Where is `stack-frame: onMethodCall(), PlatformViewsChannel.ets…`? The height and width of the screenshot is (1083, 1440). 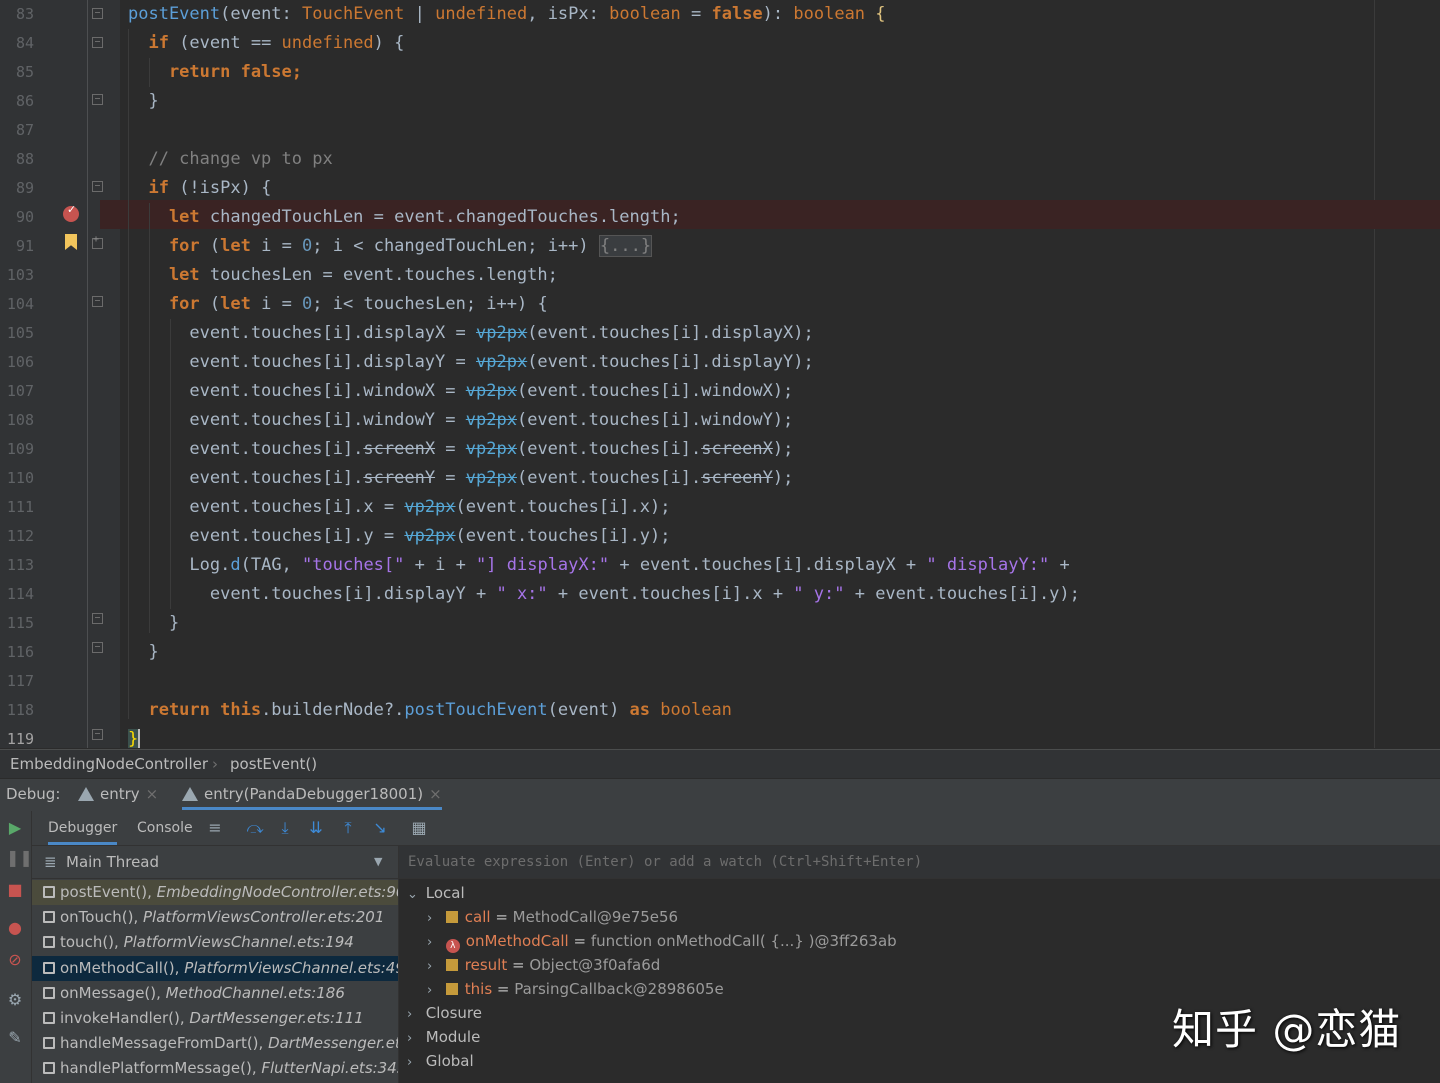
stack-frame: onMethodCall(), PlatformViewsChannel.ets… is located at coordinates (215, 968).